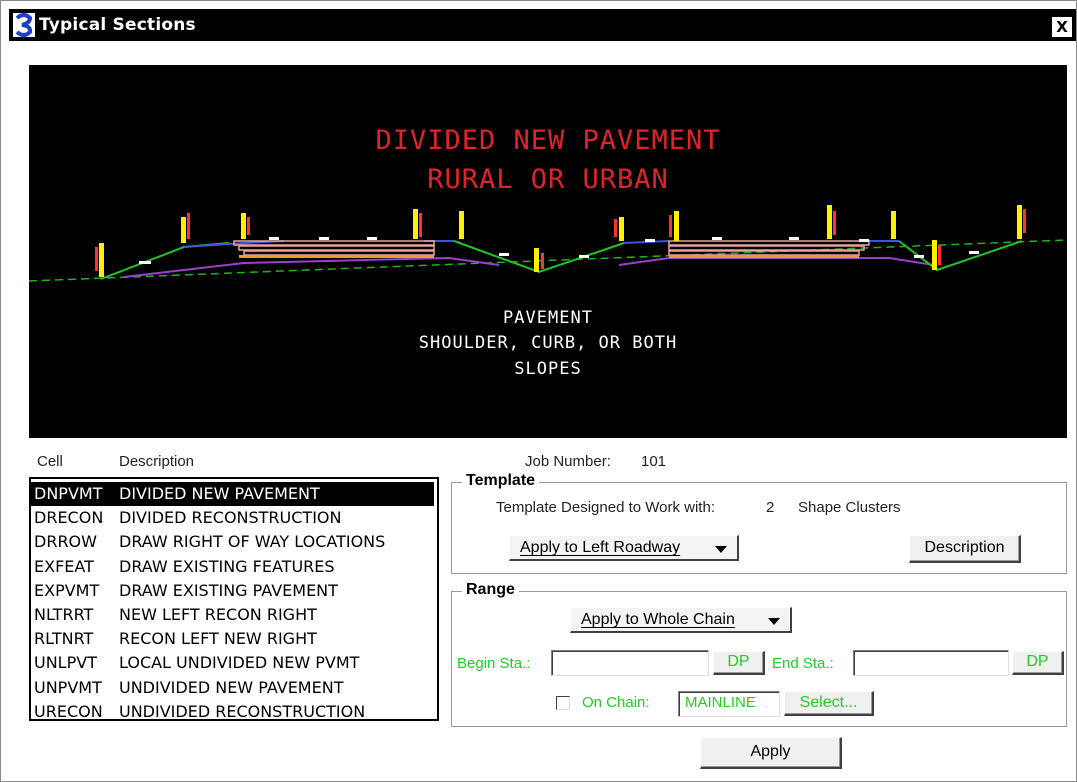 The width and height of the screenshot is (1077, 782). What do you see at coordinates (1038, 663) in the screenshot?
I see `end-dp-button: DP` at bounding box center [1038, 663].